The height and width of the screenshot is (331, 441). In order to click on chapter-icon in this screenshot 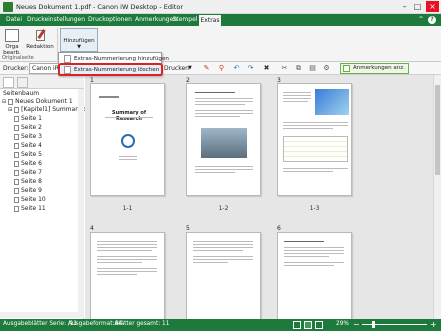, I will do `click(17, 109)`.